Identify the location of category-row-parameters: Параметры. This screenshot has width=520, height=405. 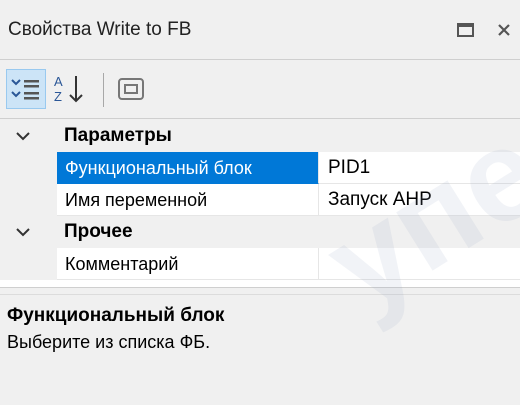
(260, 136).